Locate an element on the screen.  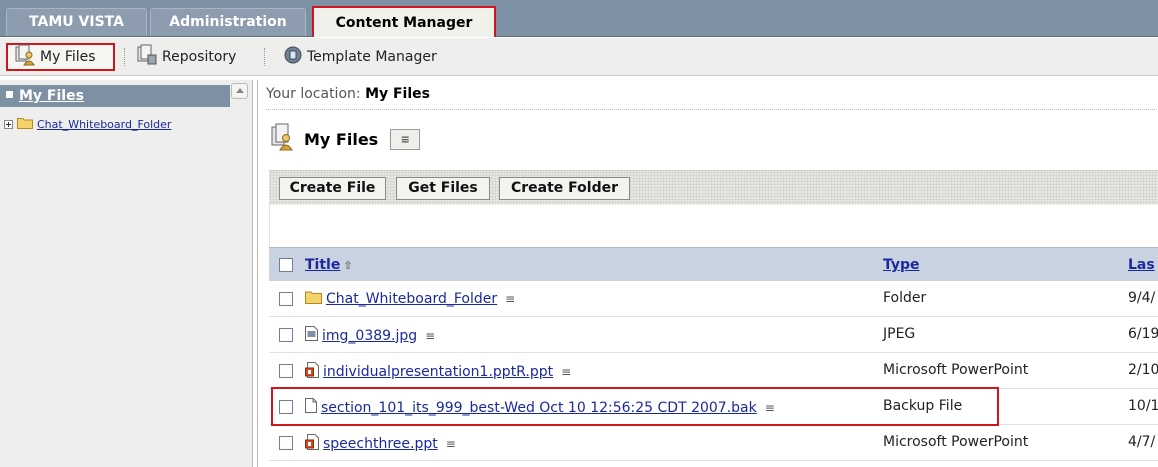
row-title-cell: speechthree.ppt ≡ is located at coordinates (381, 444).